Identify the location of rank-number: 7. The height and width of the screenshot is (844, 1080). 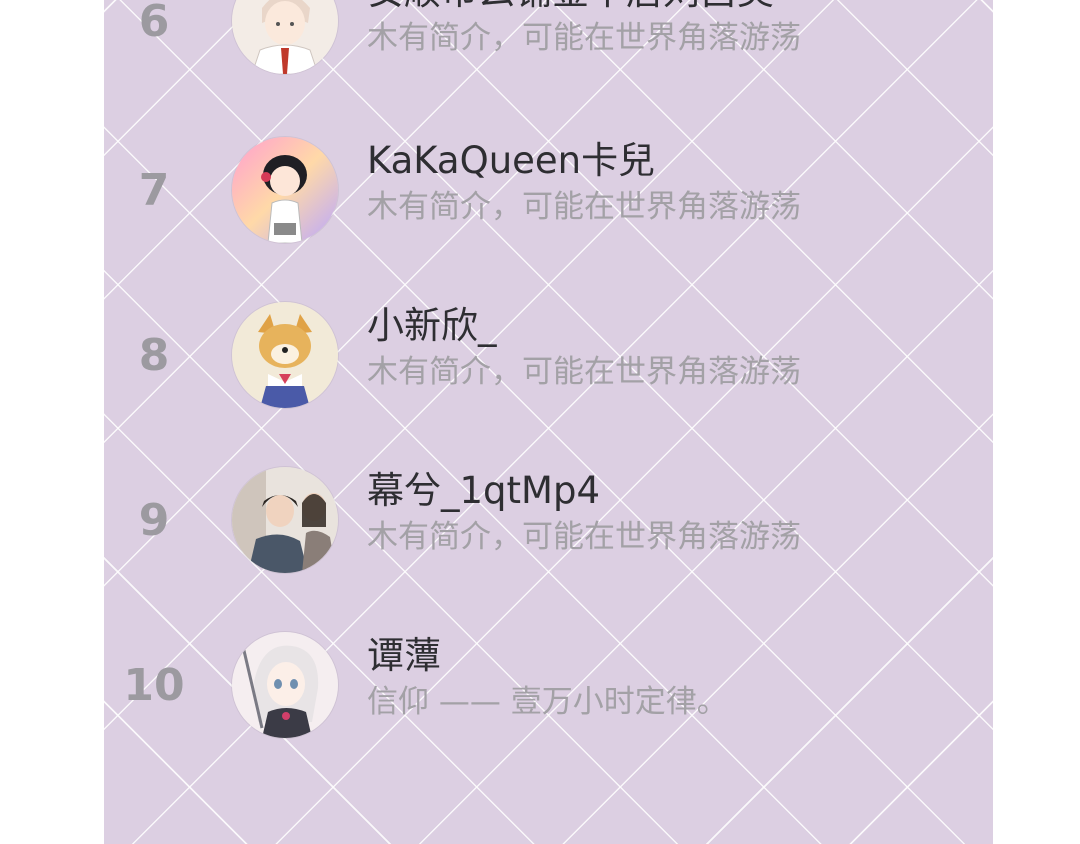
(154, 190).